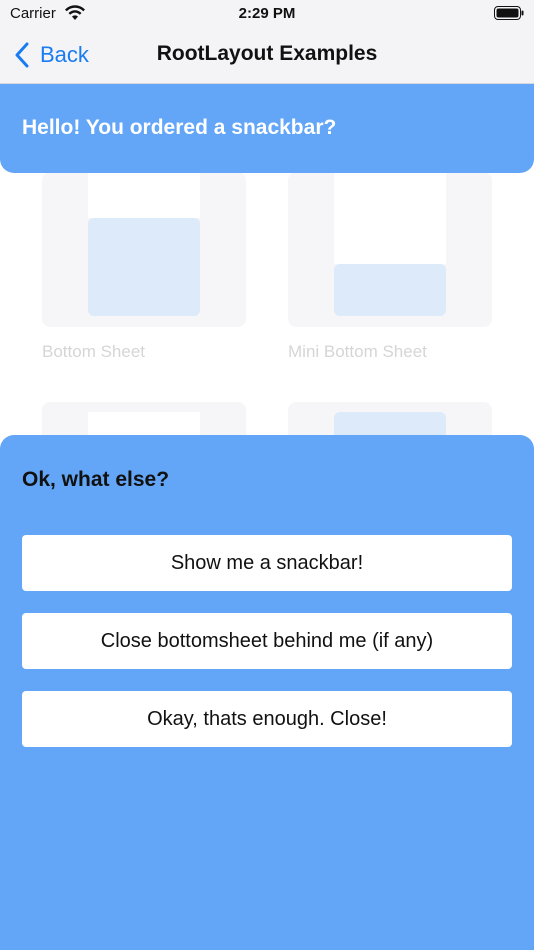 The image size is (534, 950). I want to click on close-button: Okay, thats enough. Close!, so click(267, 719).